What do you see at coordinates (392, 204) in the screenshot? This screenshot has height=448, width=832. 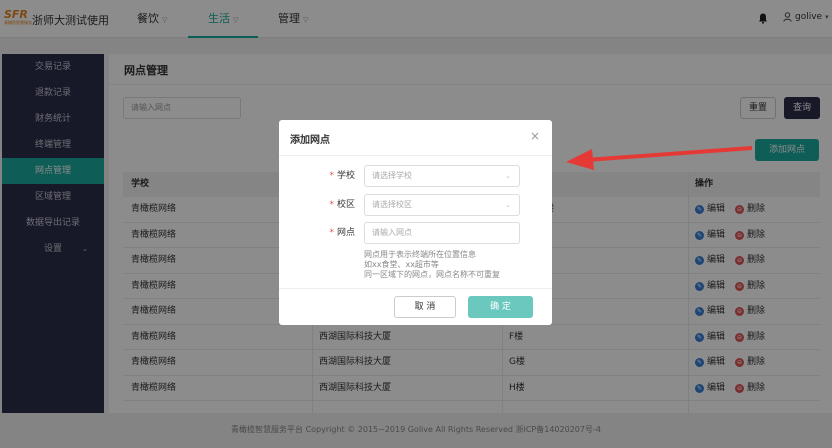 I see `campus-select-placeholder: 请选择校区` at bounding box center [392, 204].